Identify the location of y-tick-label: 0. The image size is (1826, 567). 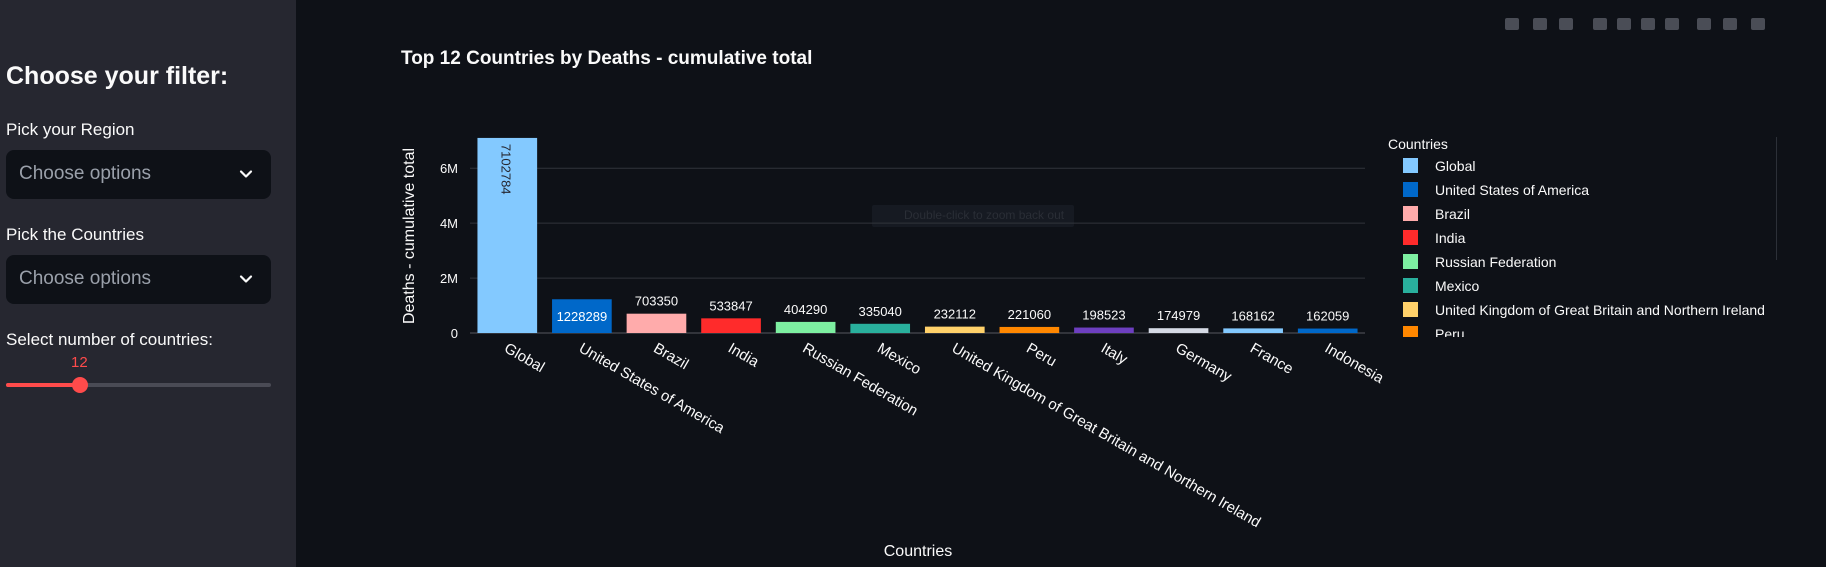
(454, 333).